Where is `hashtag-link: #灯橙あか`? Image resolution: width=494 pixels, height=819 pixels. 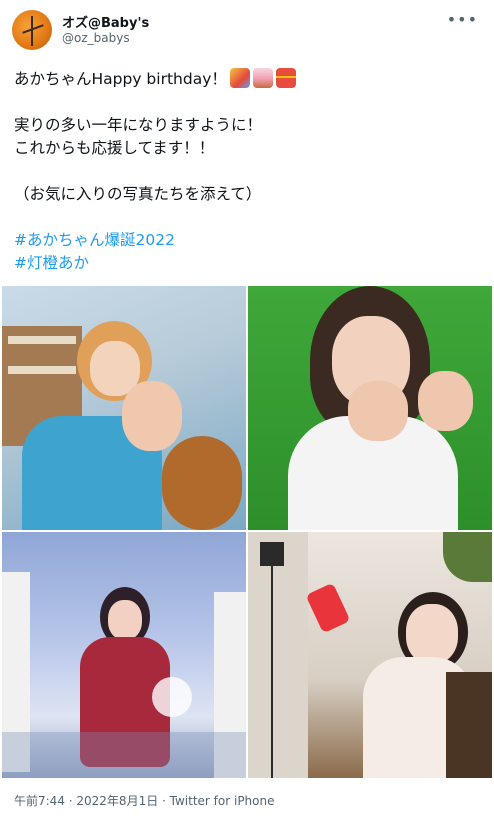
hashtag-link: #灯橙あか is located at coordinates (249, 263).